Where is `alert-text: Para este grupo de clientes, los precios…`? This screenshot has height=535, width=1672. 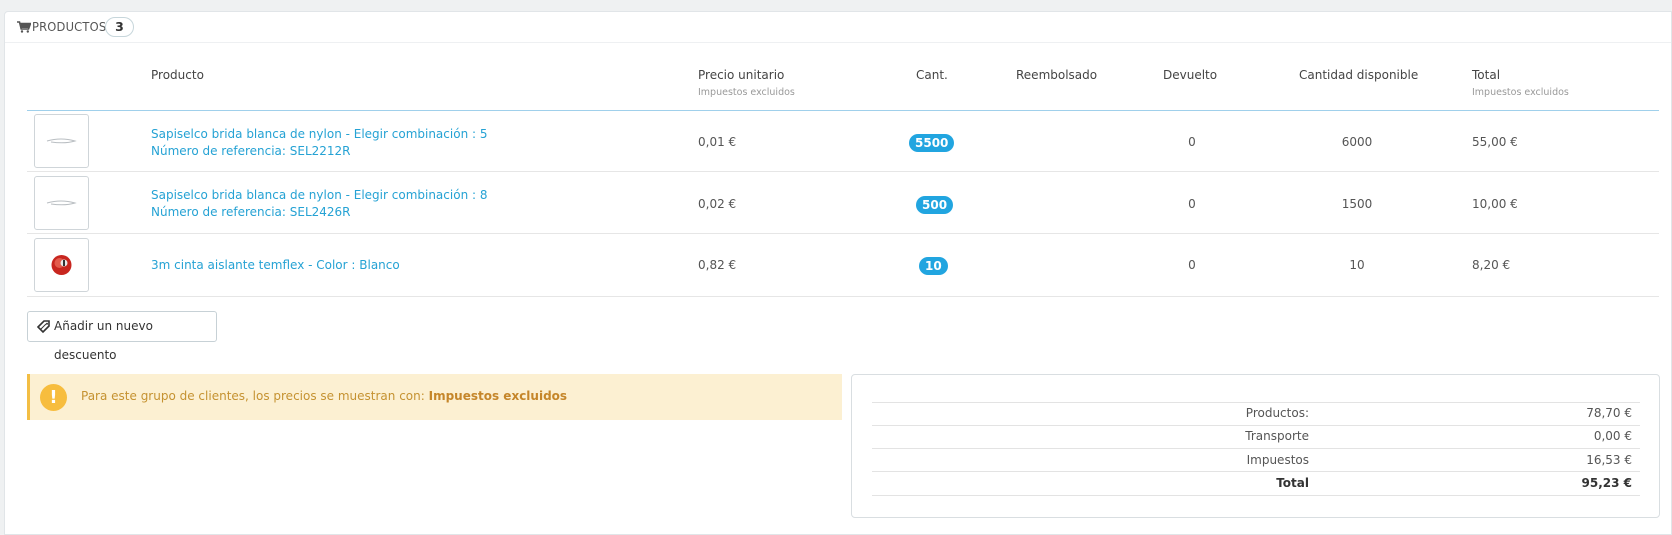
alert-text: Para este grupo de clientes, los precios… is located at coordinates (324, 396).